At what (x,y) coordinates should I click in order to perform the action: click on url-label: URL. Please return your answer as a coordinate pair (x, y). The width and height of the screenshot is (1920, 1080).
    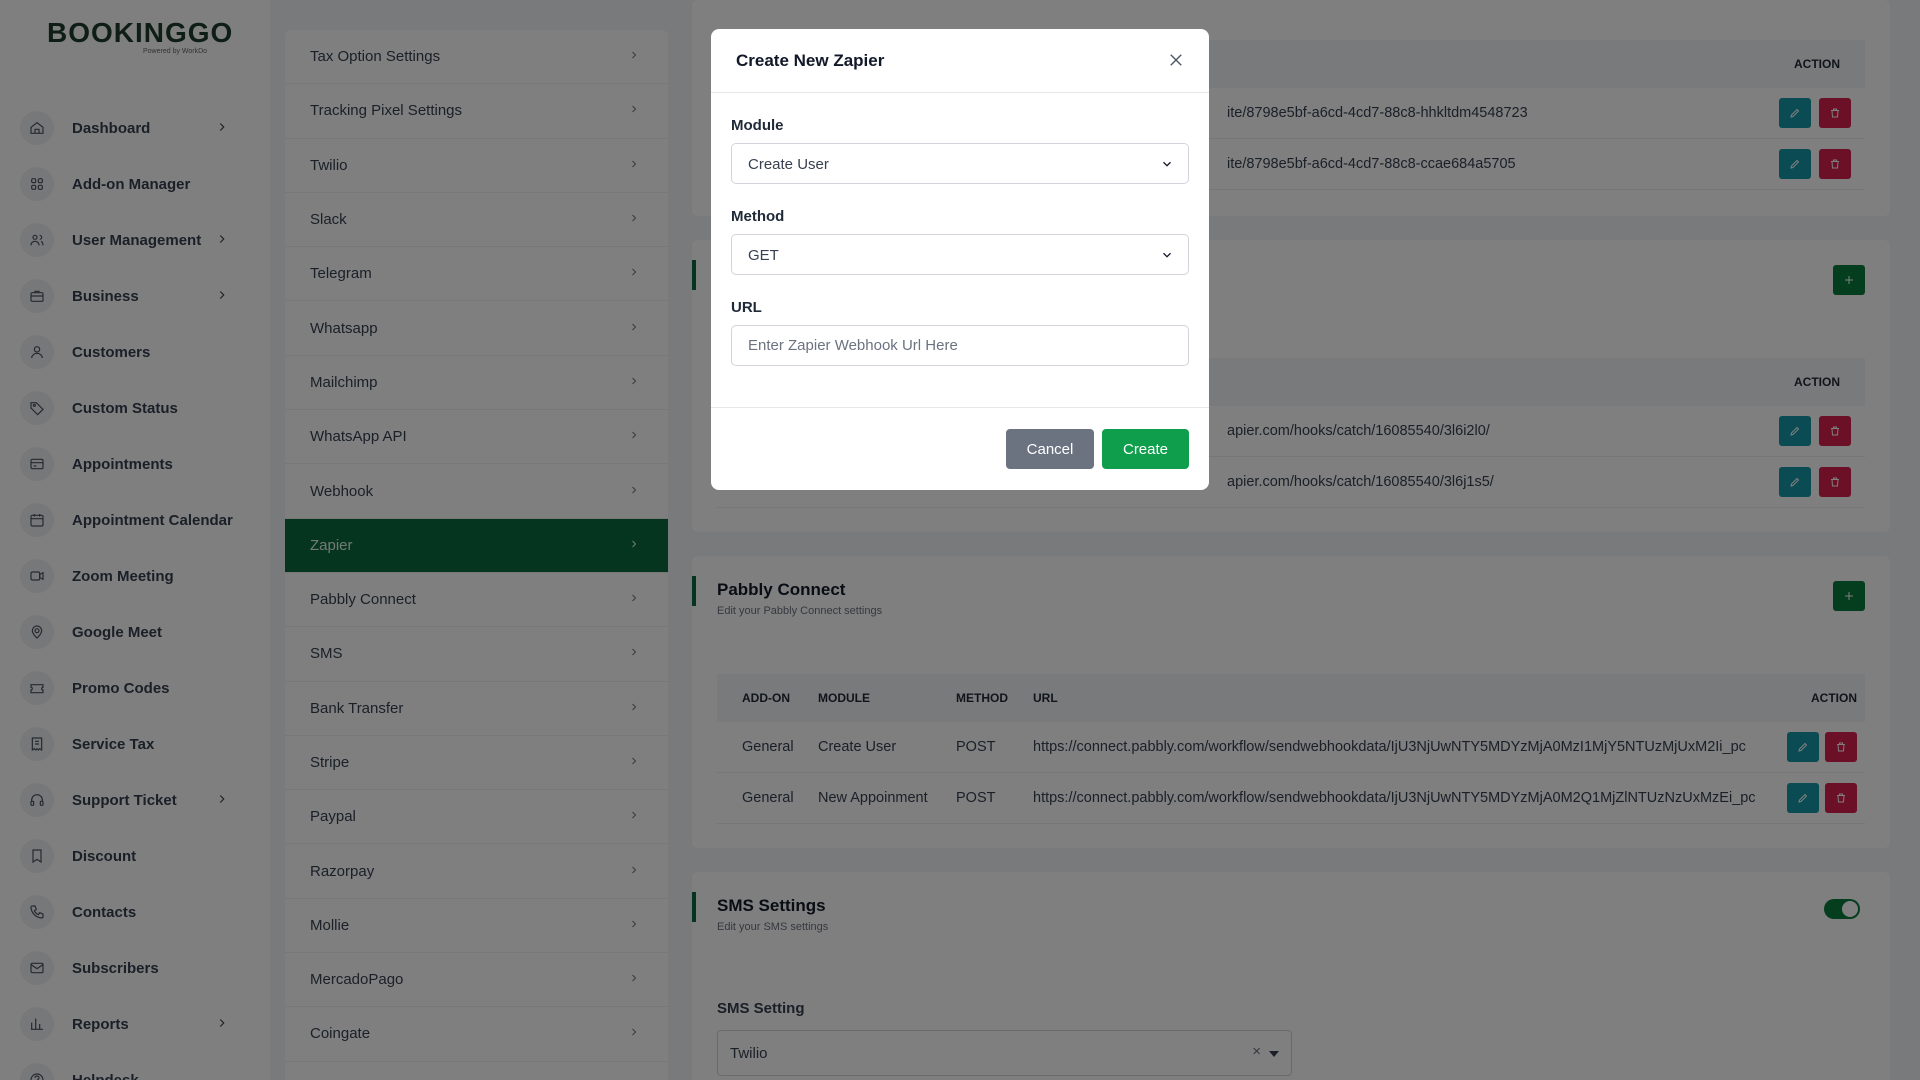
    Looking at the image, I should click on (746, 307).